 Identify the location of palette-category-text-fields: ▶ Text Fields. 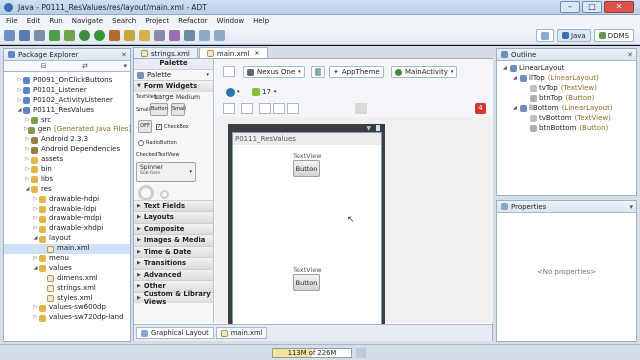
(173, 205).